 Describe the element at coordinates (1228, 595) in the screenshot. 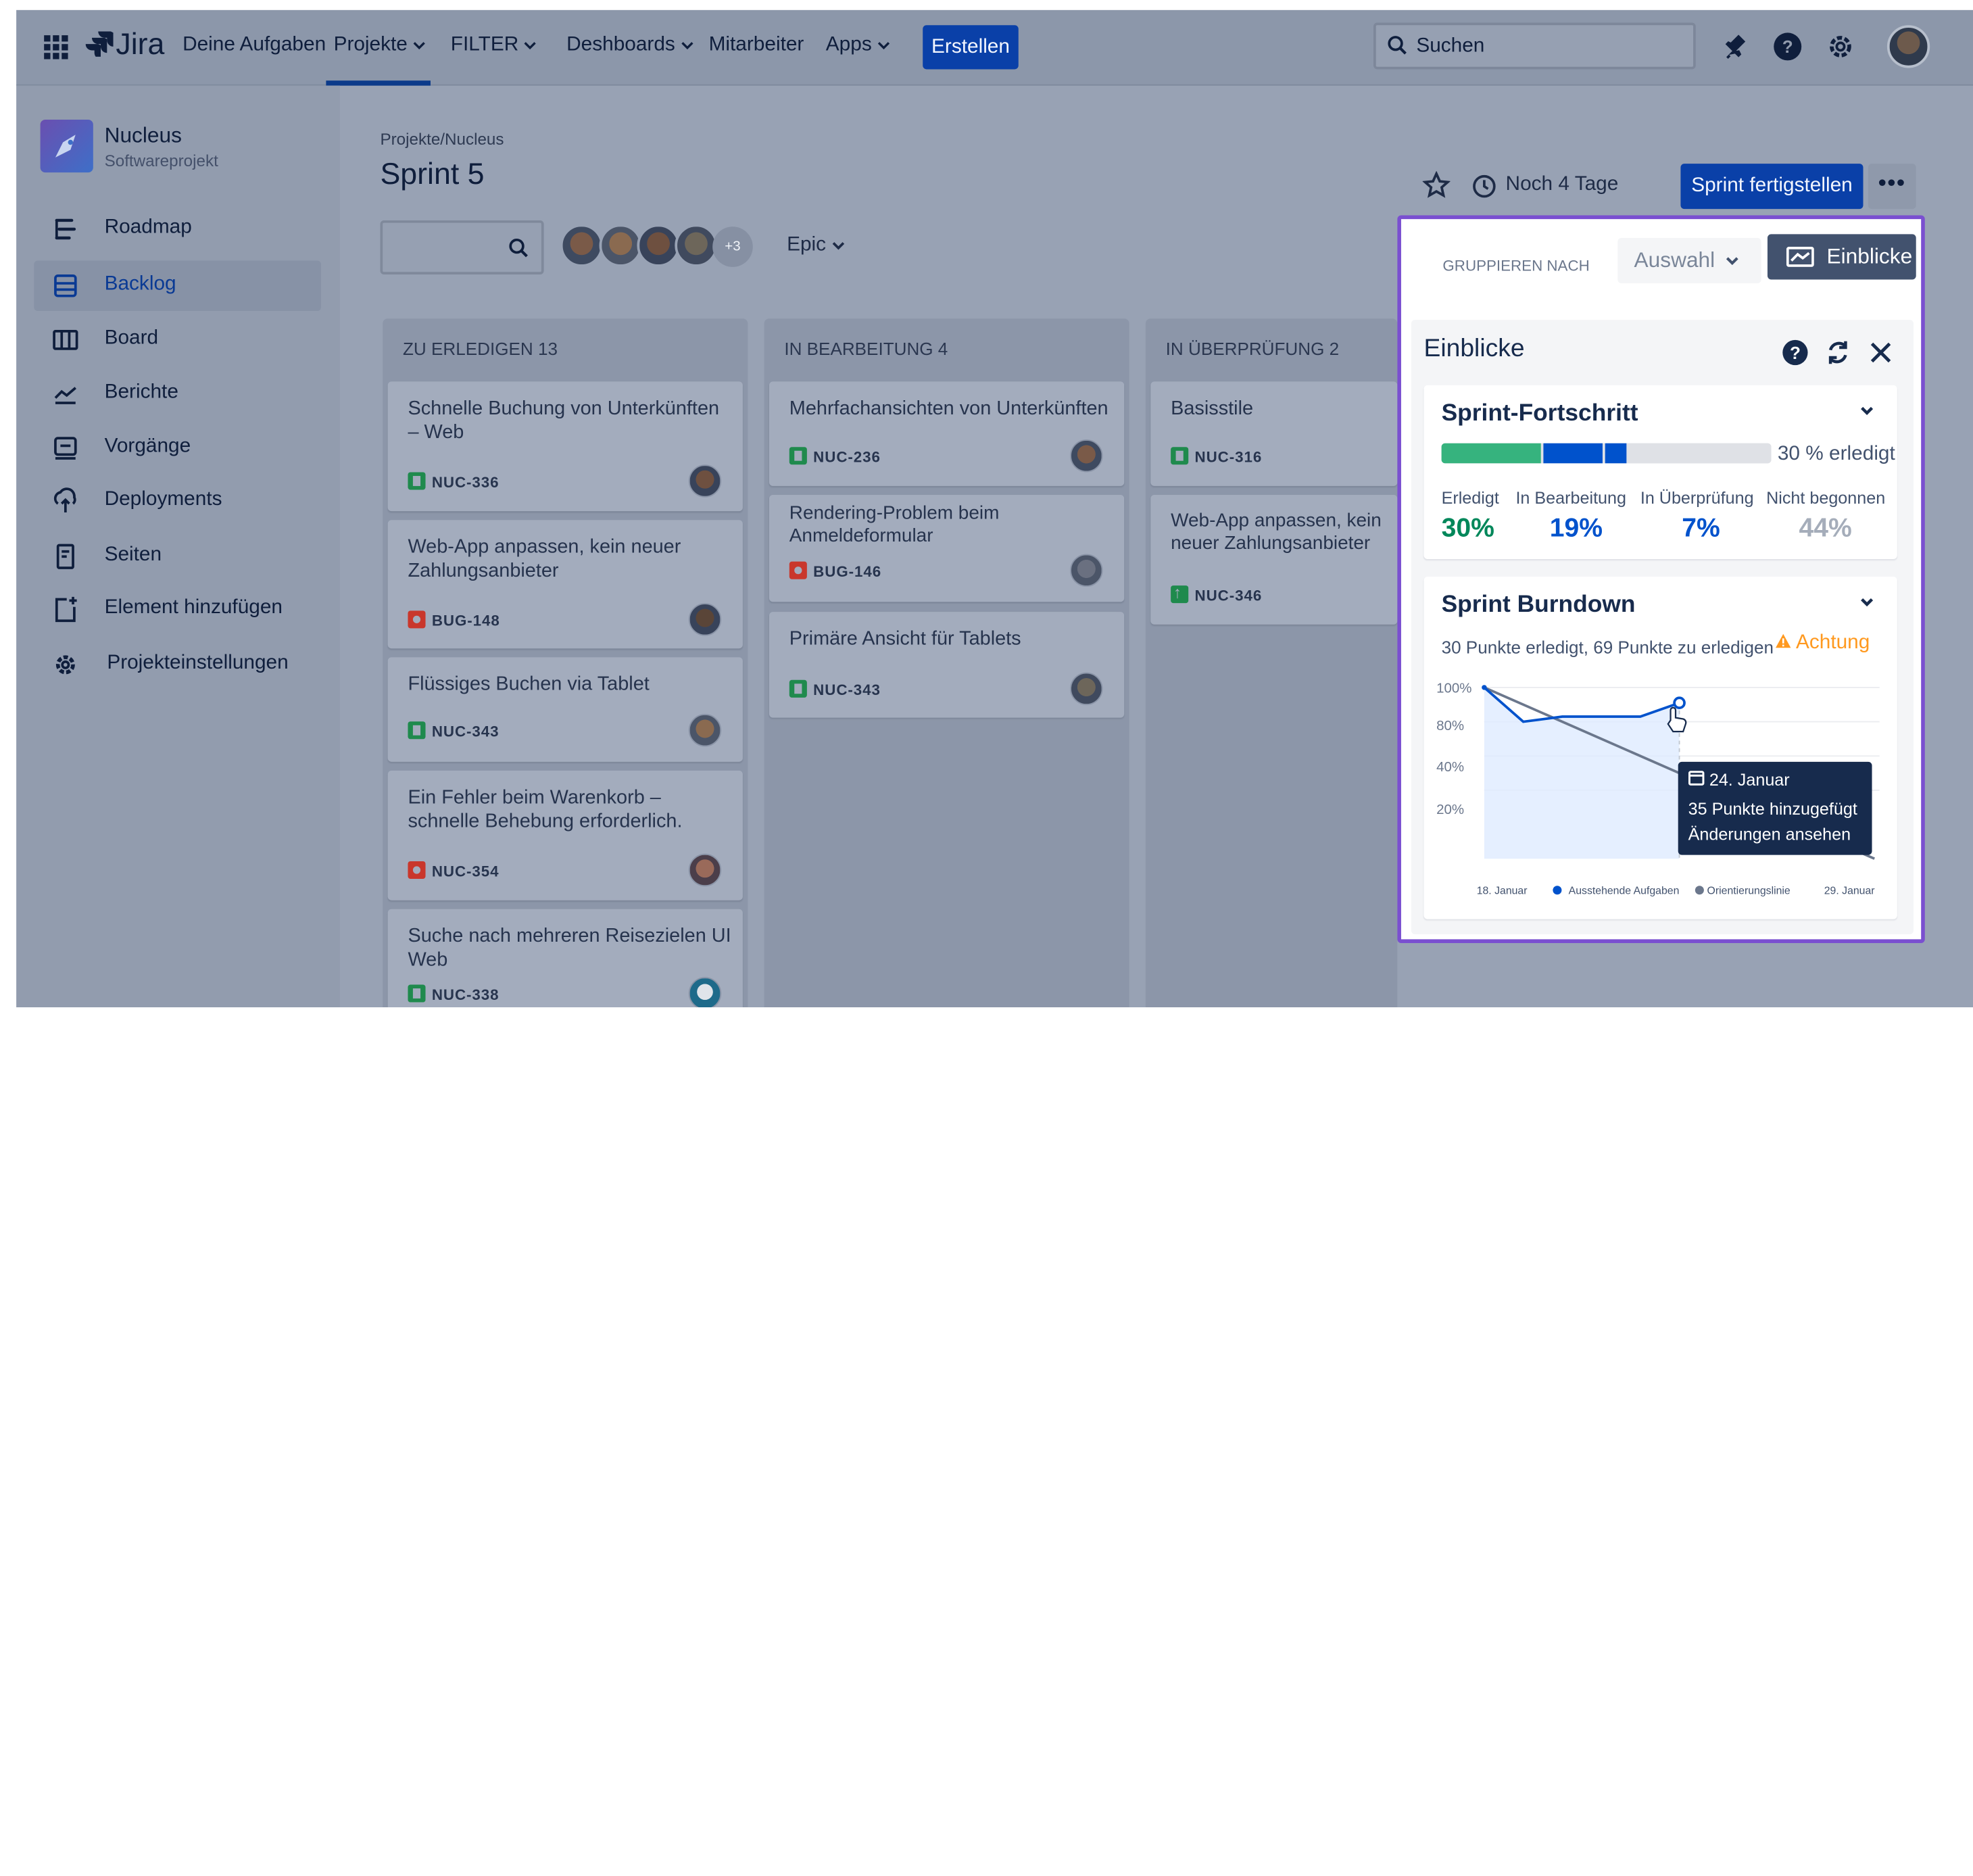

I see `issue-key-text: NUC-346` at that location.